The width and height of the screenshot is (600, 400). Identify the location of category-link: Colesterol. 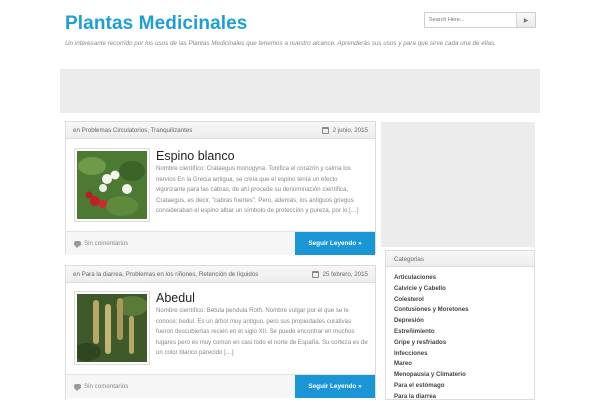
(464, 300).